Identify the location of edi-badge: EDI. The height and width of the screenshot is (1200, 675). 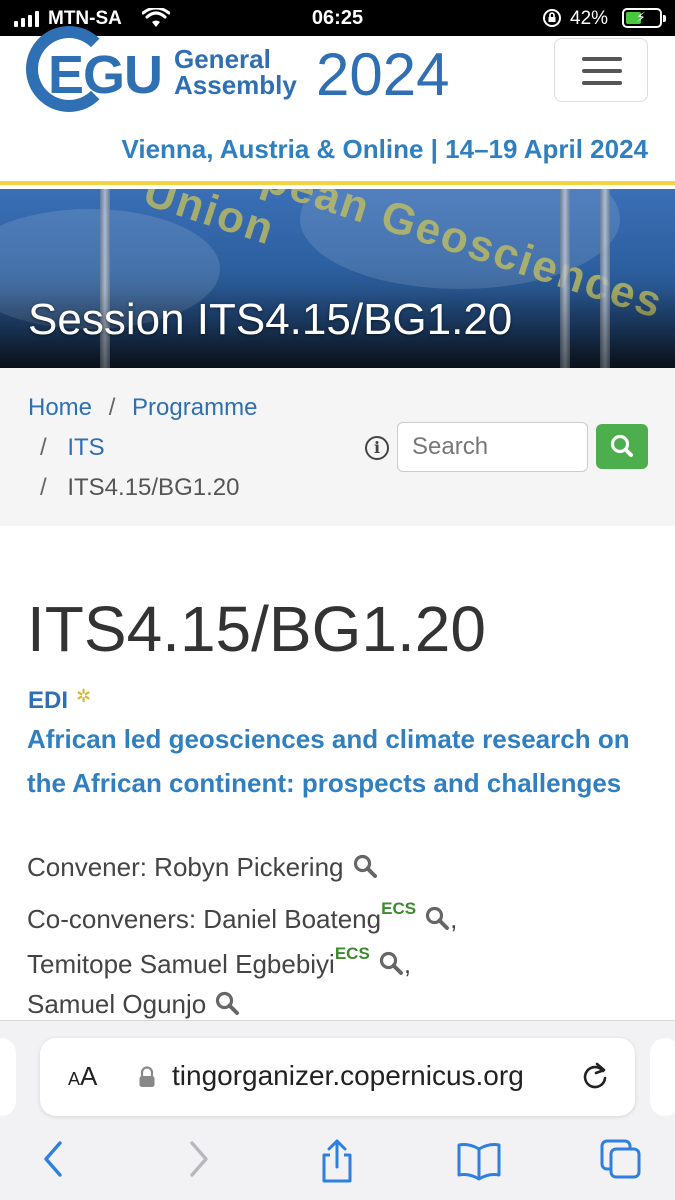
(48, 701).